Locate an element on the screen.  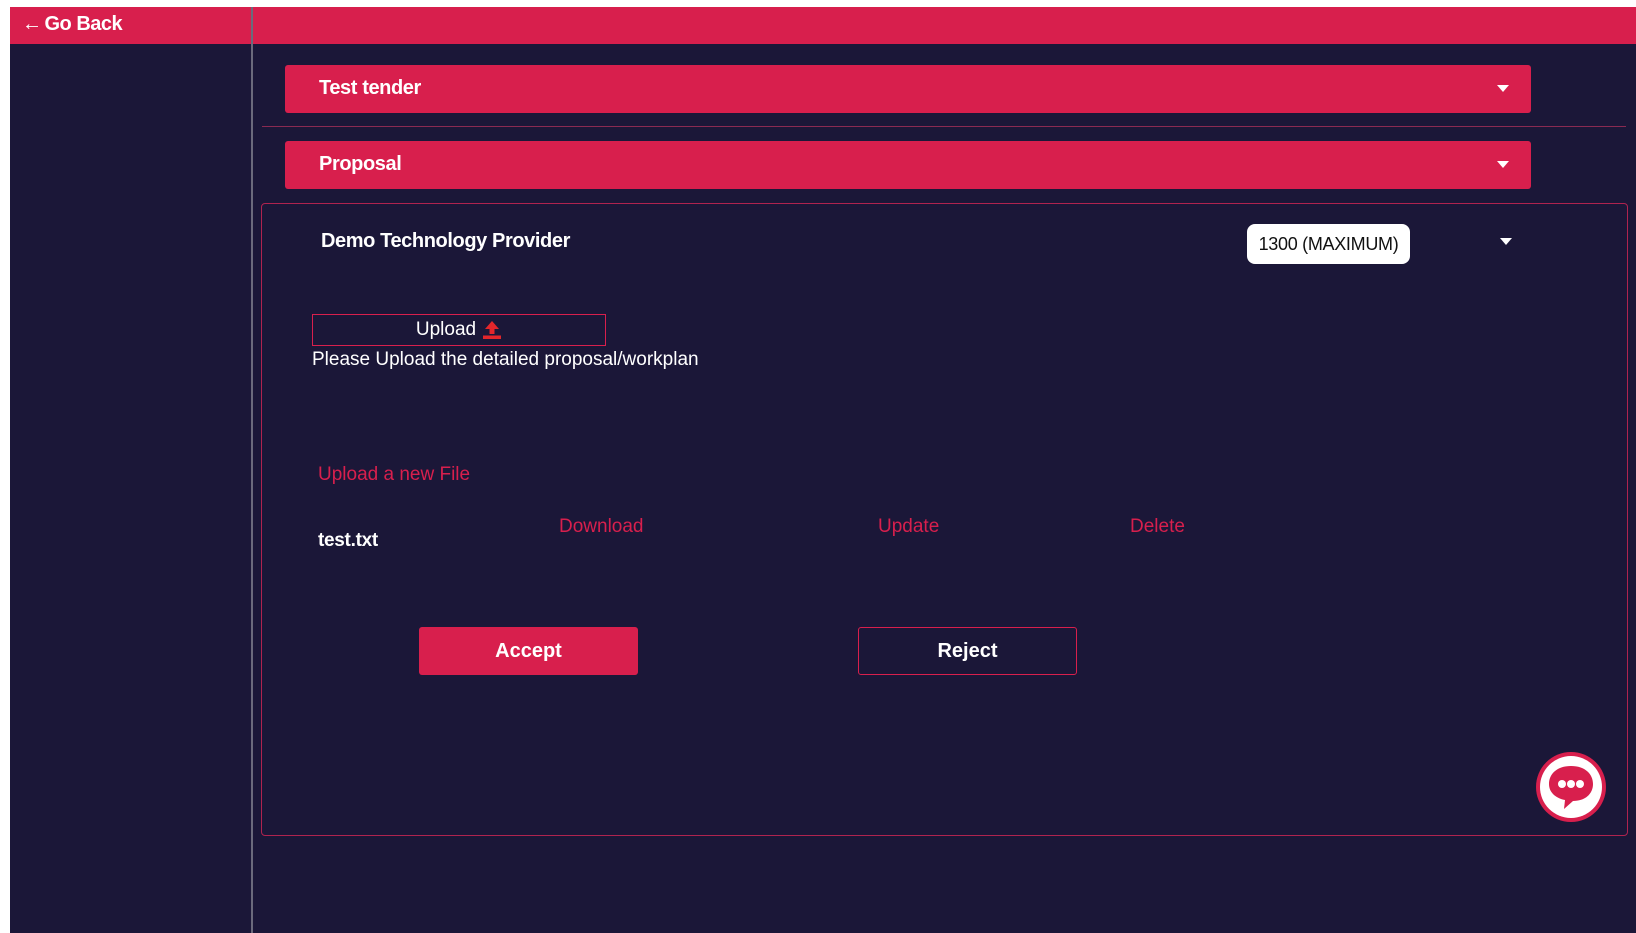
section-separator is located at coordinates (944, 126).